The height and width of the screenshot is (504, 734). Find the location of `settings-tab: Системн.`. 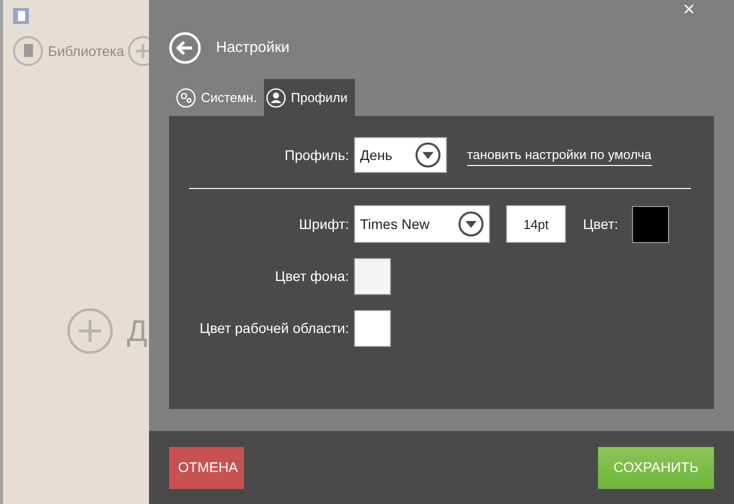

settings-tab: Системн. is located at coordinates (219, 97).